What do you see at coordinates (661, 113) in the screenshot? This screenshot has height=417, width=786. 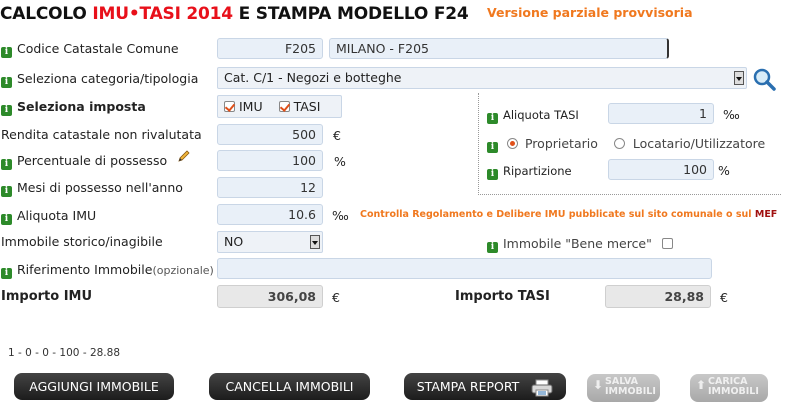 I see `aliquota-tasi-input: 1` at bounding box center [661, 113].